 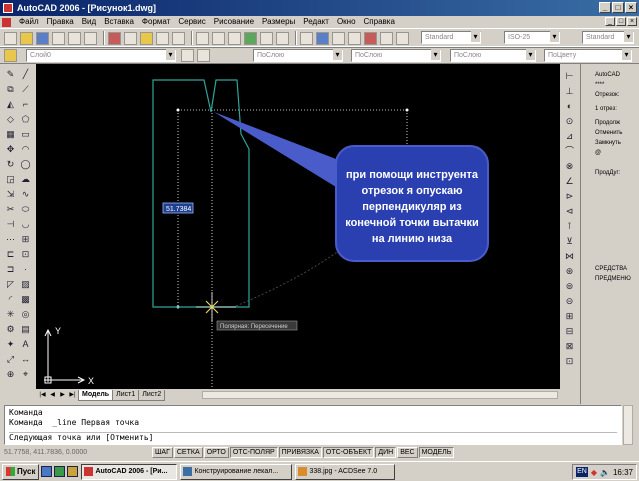 I want to click on tolerance-icon: ⌖, so click(x=25, y=374).